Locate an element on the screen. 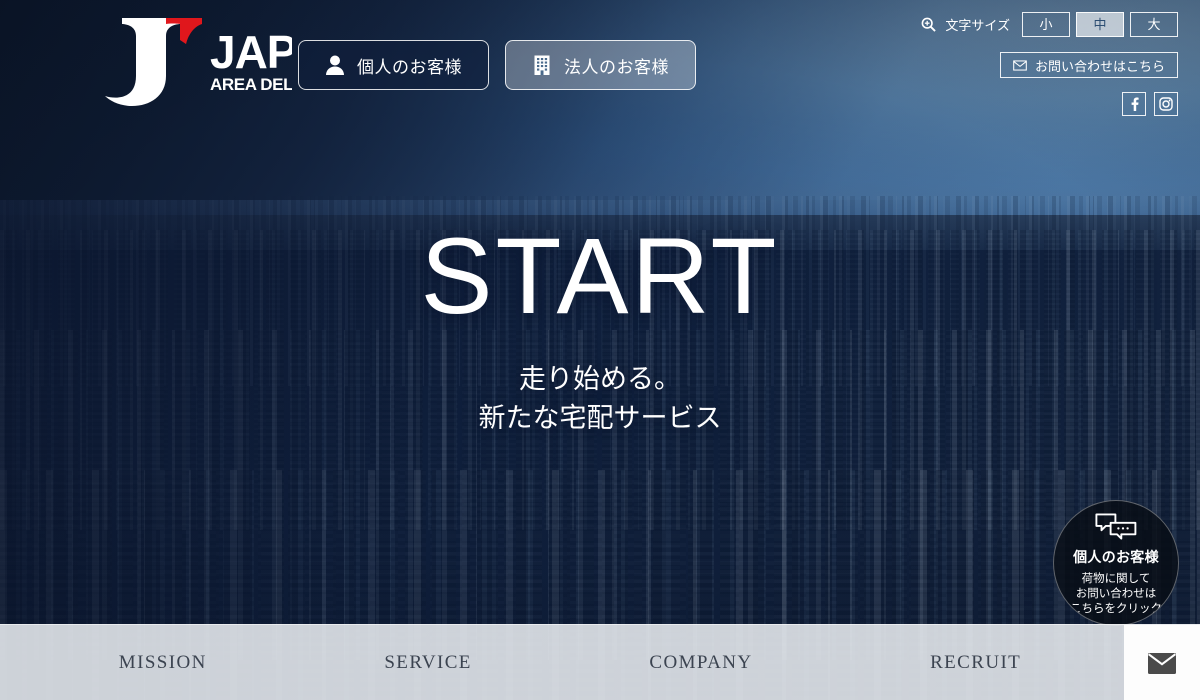 The width and height of the screenshot is (1200, 700). building-icon is located at coordinates (542, 65).